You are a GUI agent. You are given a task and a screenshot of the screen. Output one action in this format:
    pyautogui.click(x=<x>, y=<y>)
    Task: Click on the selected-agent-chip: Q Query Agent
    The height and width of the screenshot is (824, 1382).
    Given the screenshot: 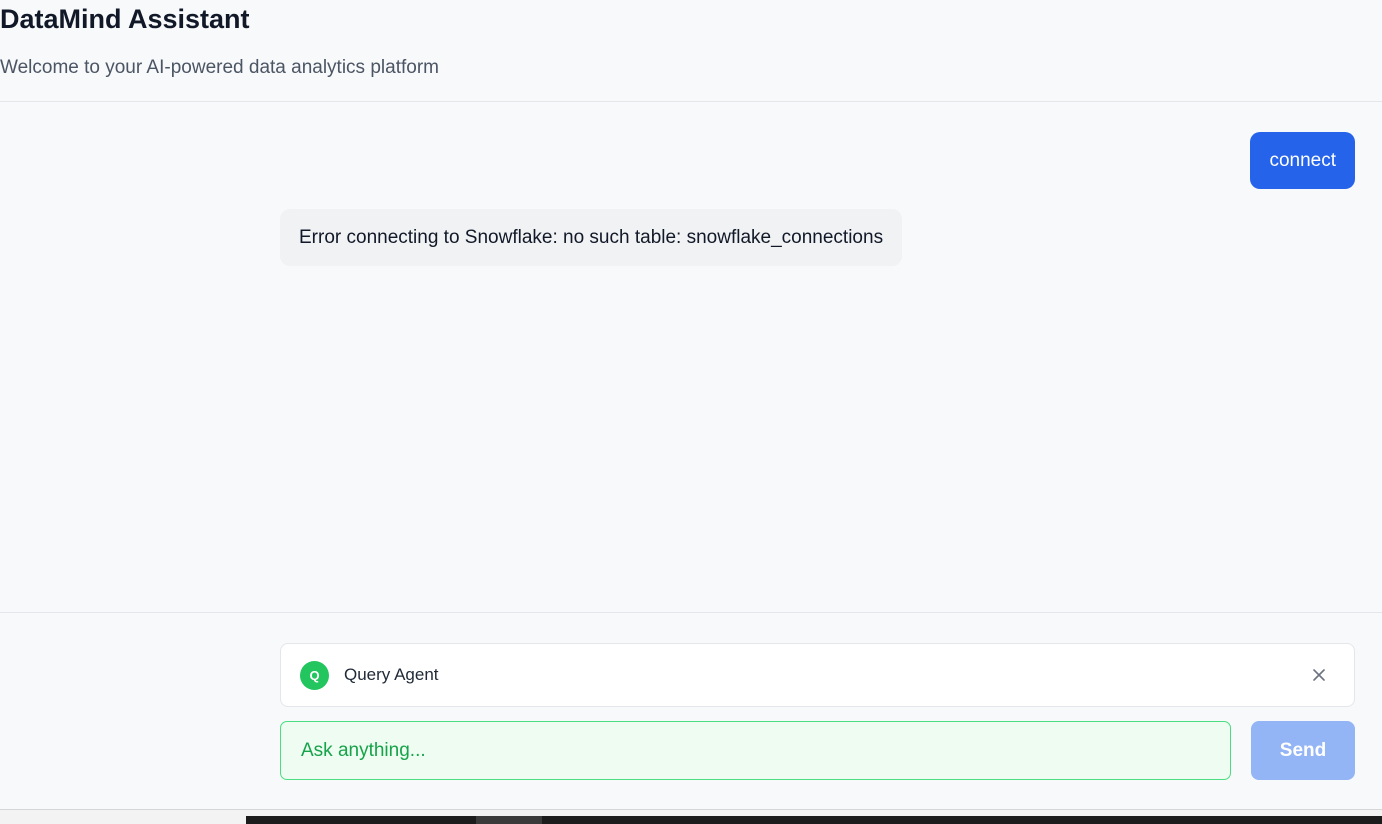 What is the action you would take?
    pyautogui.click(x=817, y=675)
    